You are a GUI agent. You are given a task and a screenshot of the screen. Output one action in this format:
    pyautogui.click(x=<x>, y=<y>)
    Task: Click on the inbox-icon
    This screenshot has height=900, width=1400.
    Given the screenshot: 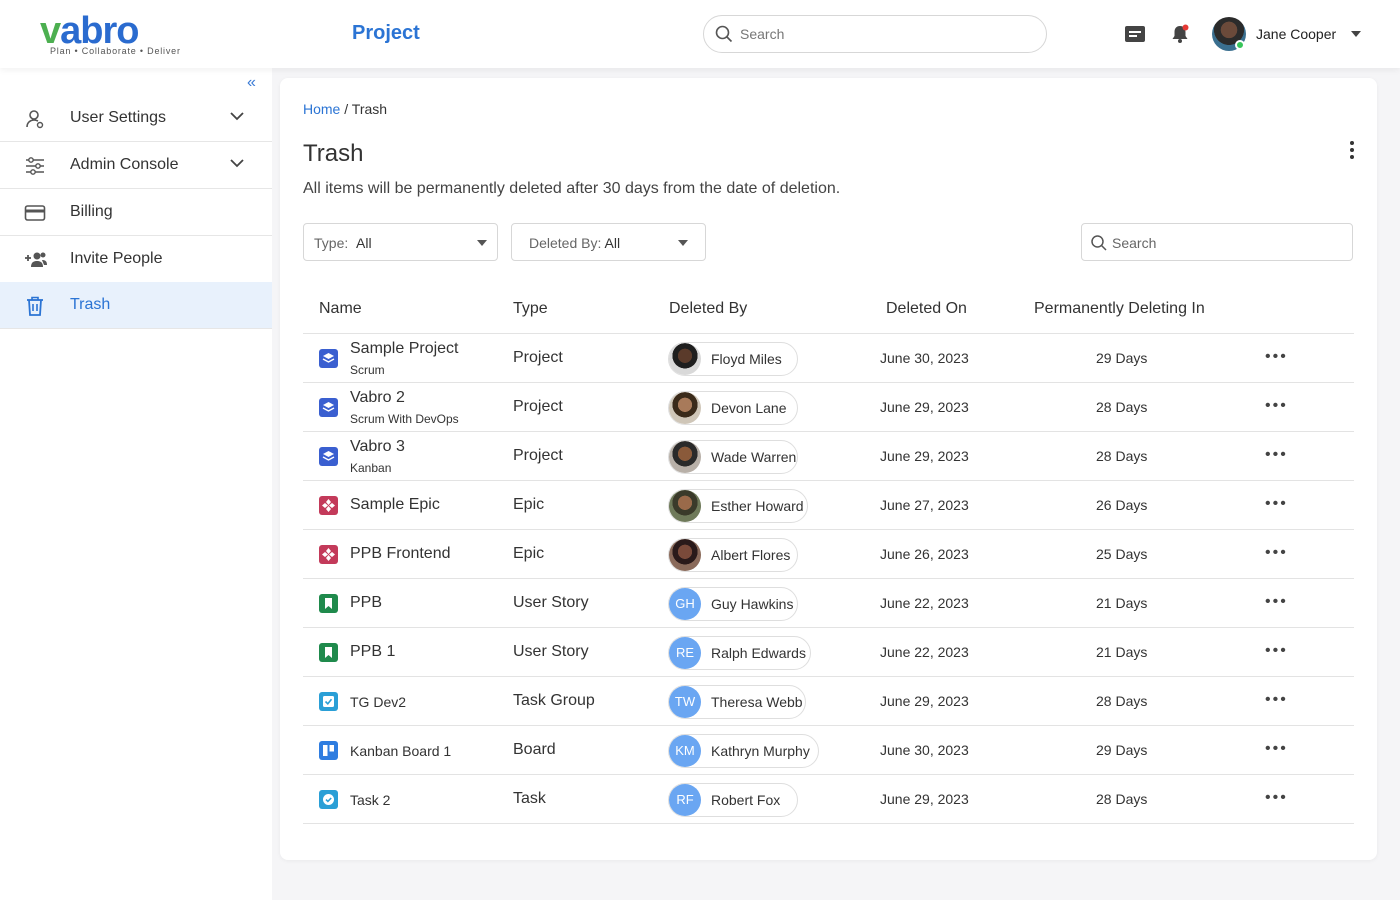 What is the action you would take?
    pyautogui.click(x=1135, y=34)
    